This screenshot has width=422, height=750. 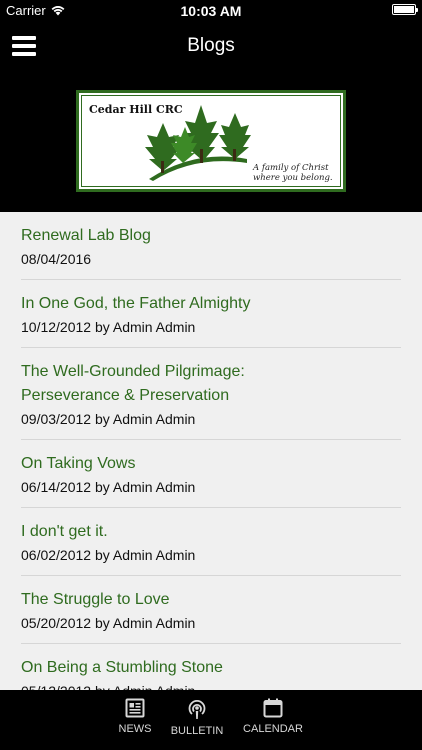 I want to click on post-title: Renewal Lab Blog, so click(x=211, y=236).